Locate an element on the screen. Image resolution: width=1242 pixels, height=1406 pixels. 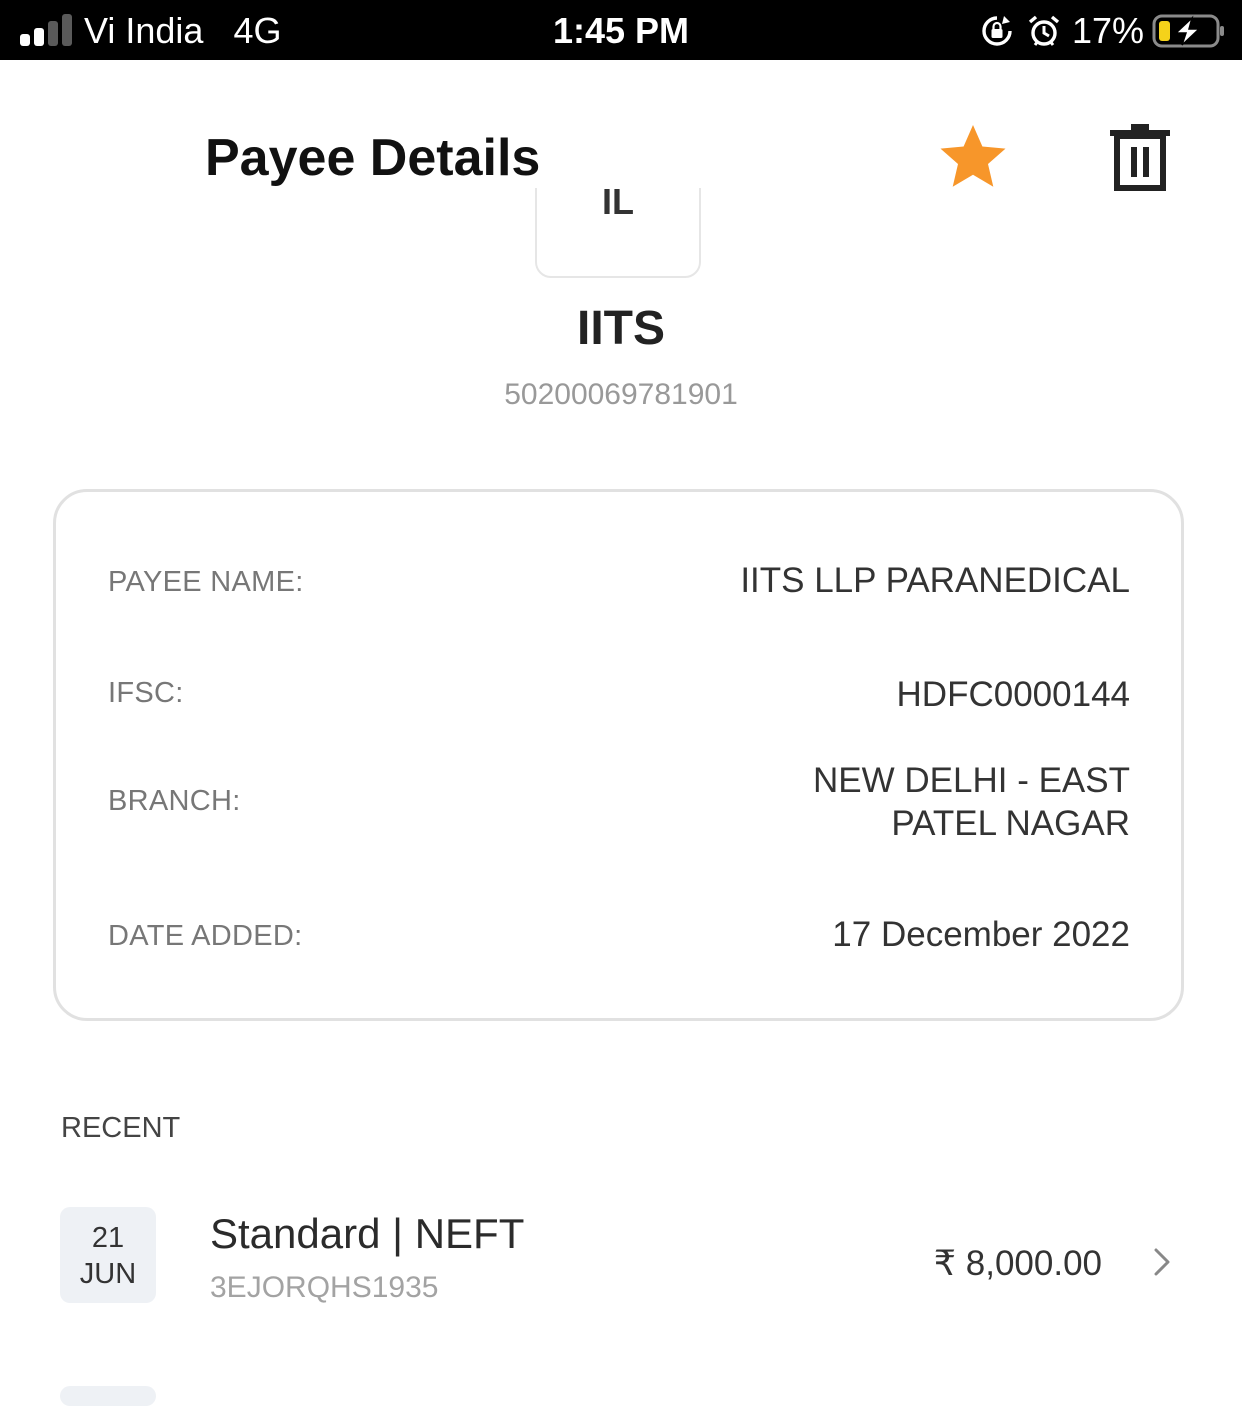
battery-percent: 17% is located at coordinates (1108, 30).